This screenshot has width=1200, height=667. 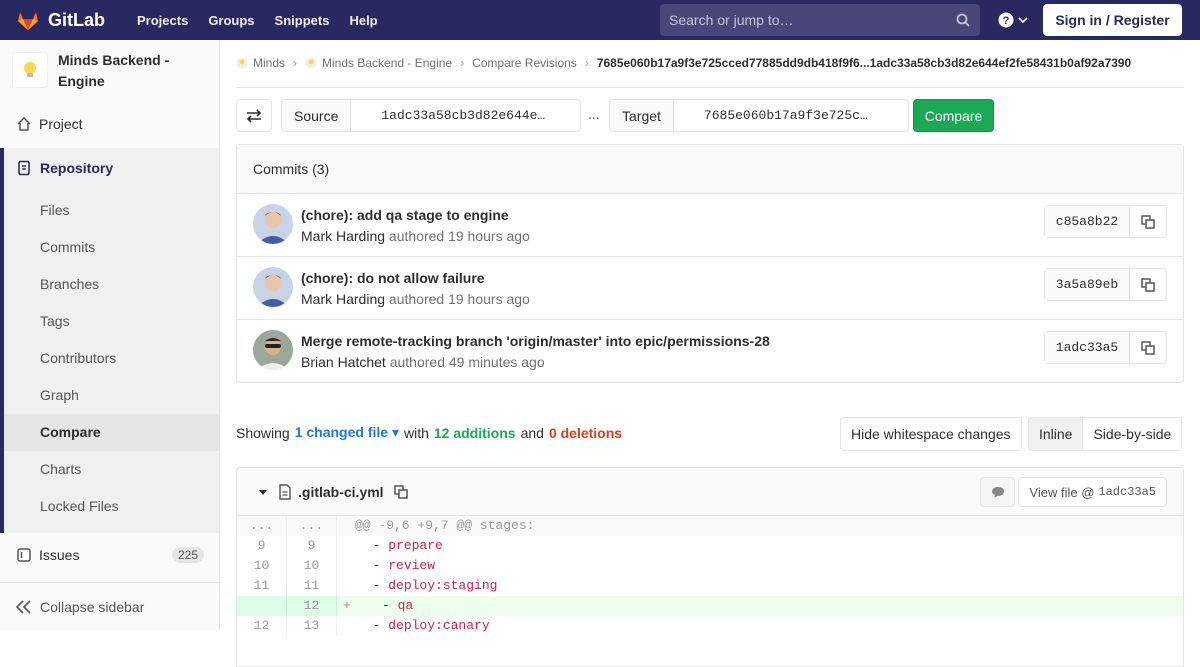 What do you see at coordinates (312, 586) in the screenshot?
I see `new-line-number: 11` at bounding box center [312, 586].